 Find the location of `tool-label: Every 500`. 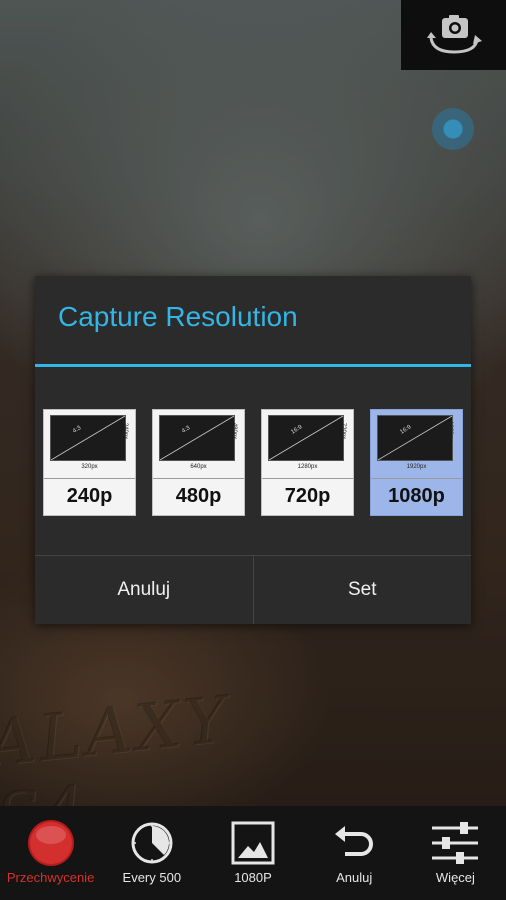

tool-label: Every 500 is located at coordinates (152, 877).